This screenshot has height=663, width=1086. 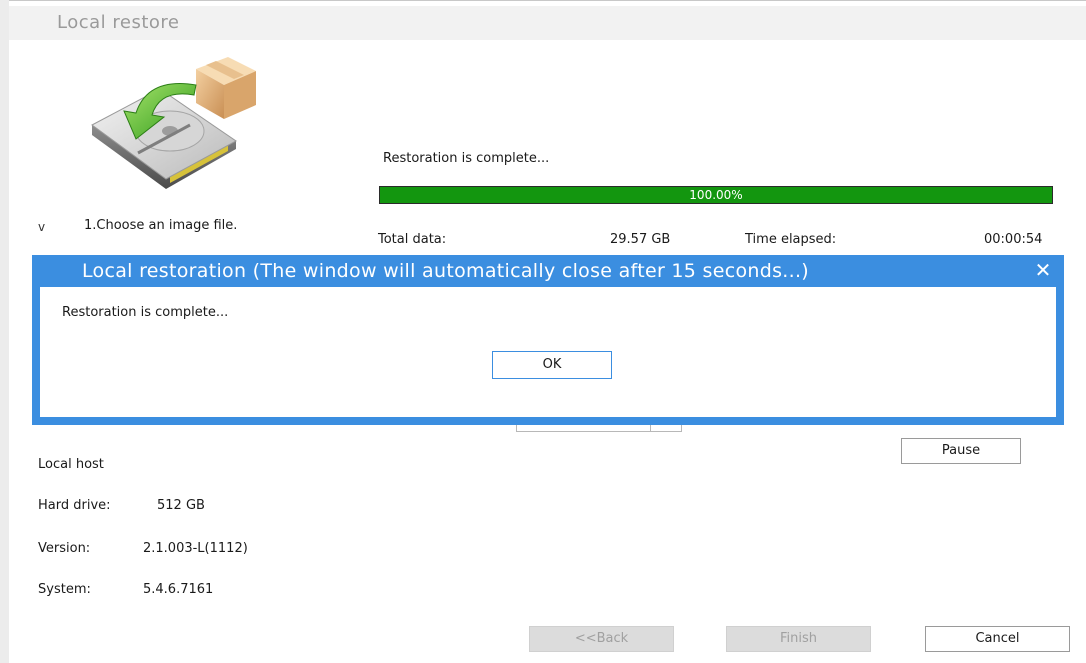 I want to click on close-icon: ✕, so click(x=1043, y=270).